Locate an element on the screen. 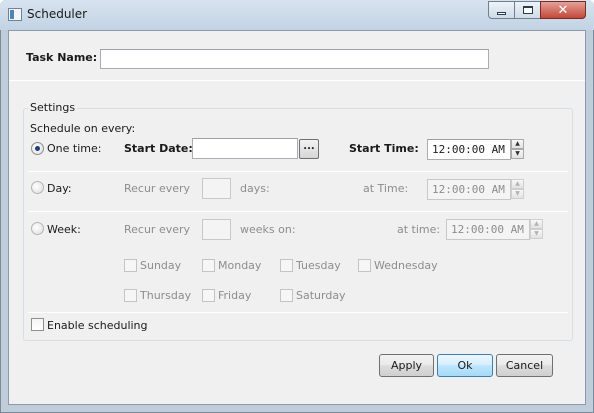  monday-checkbox is located at coordinates (208, 265).